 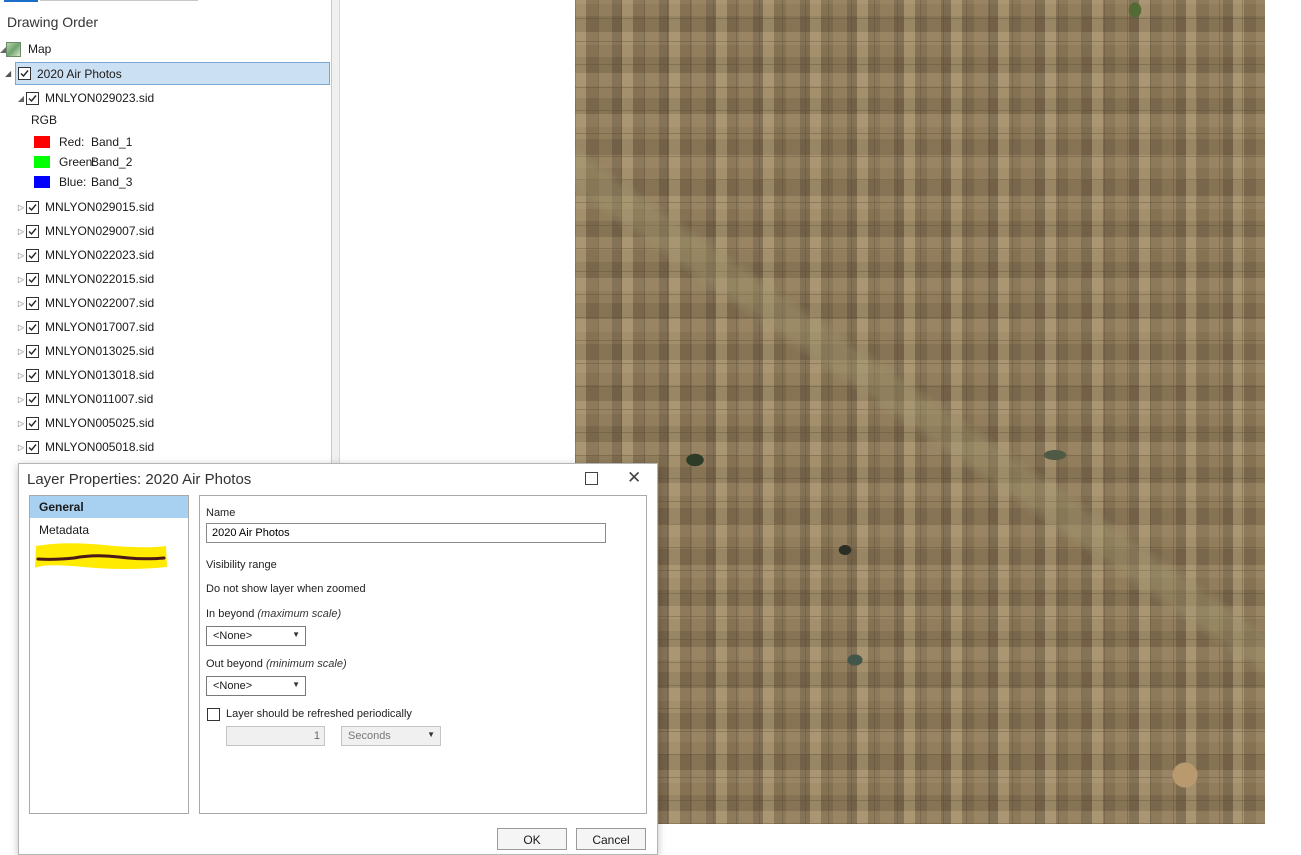 I want to click on raster-row: ▷ MNLYON022007.sid, so click(x=85, y=303).